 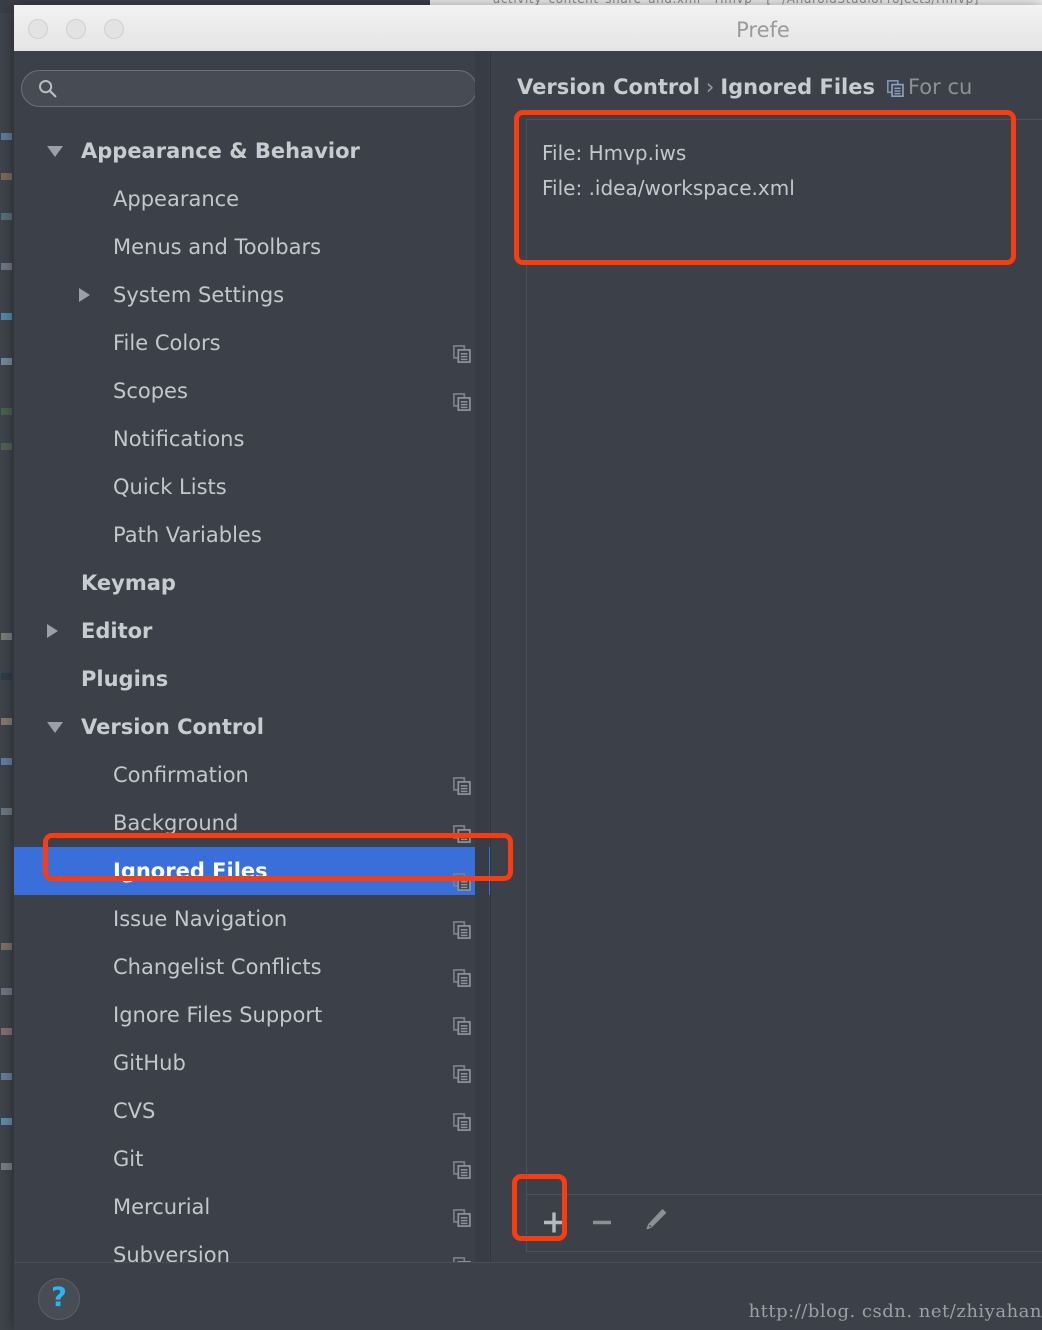 I want to click on search-field, so click(x=249, y=89).